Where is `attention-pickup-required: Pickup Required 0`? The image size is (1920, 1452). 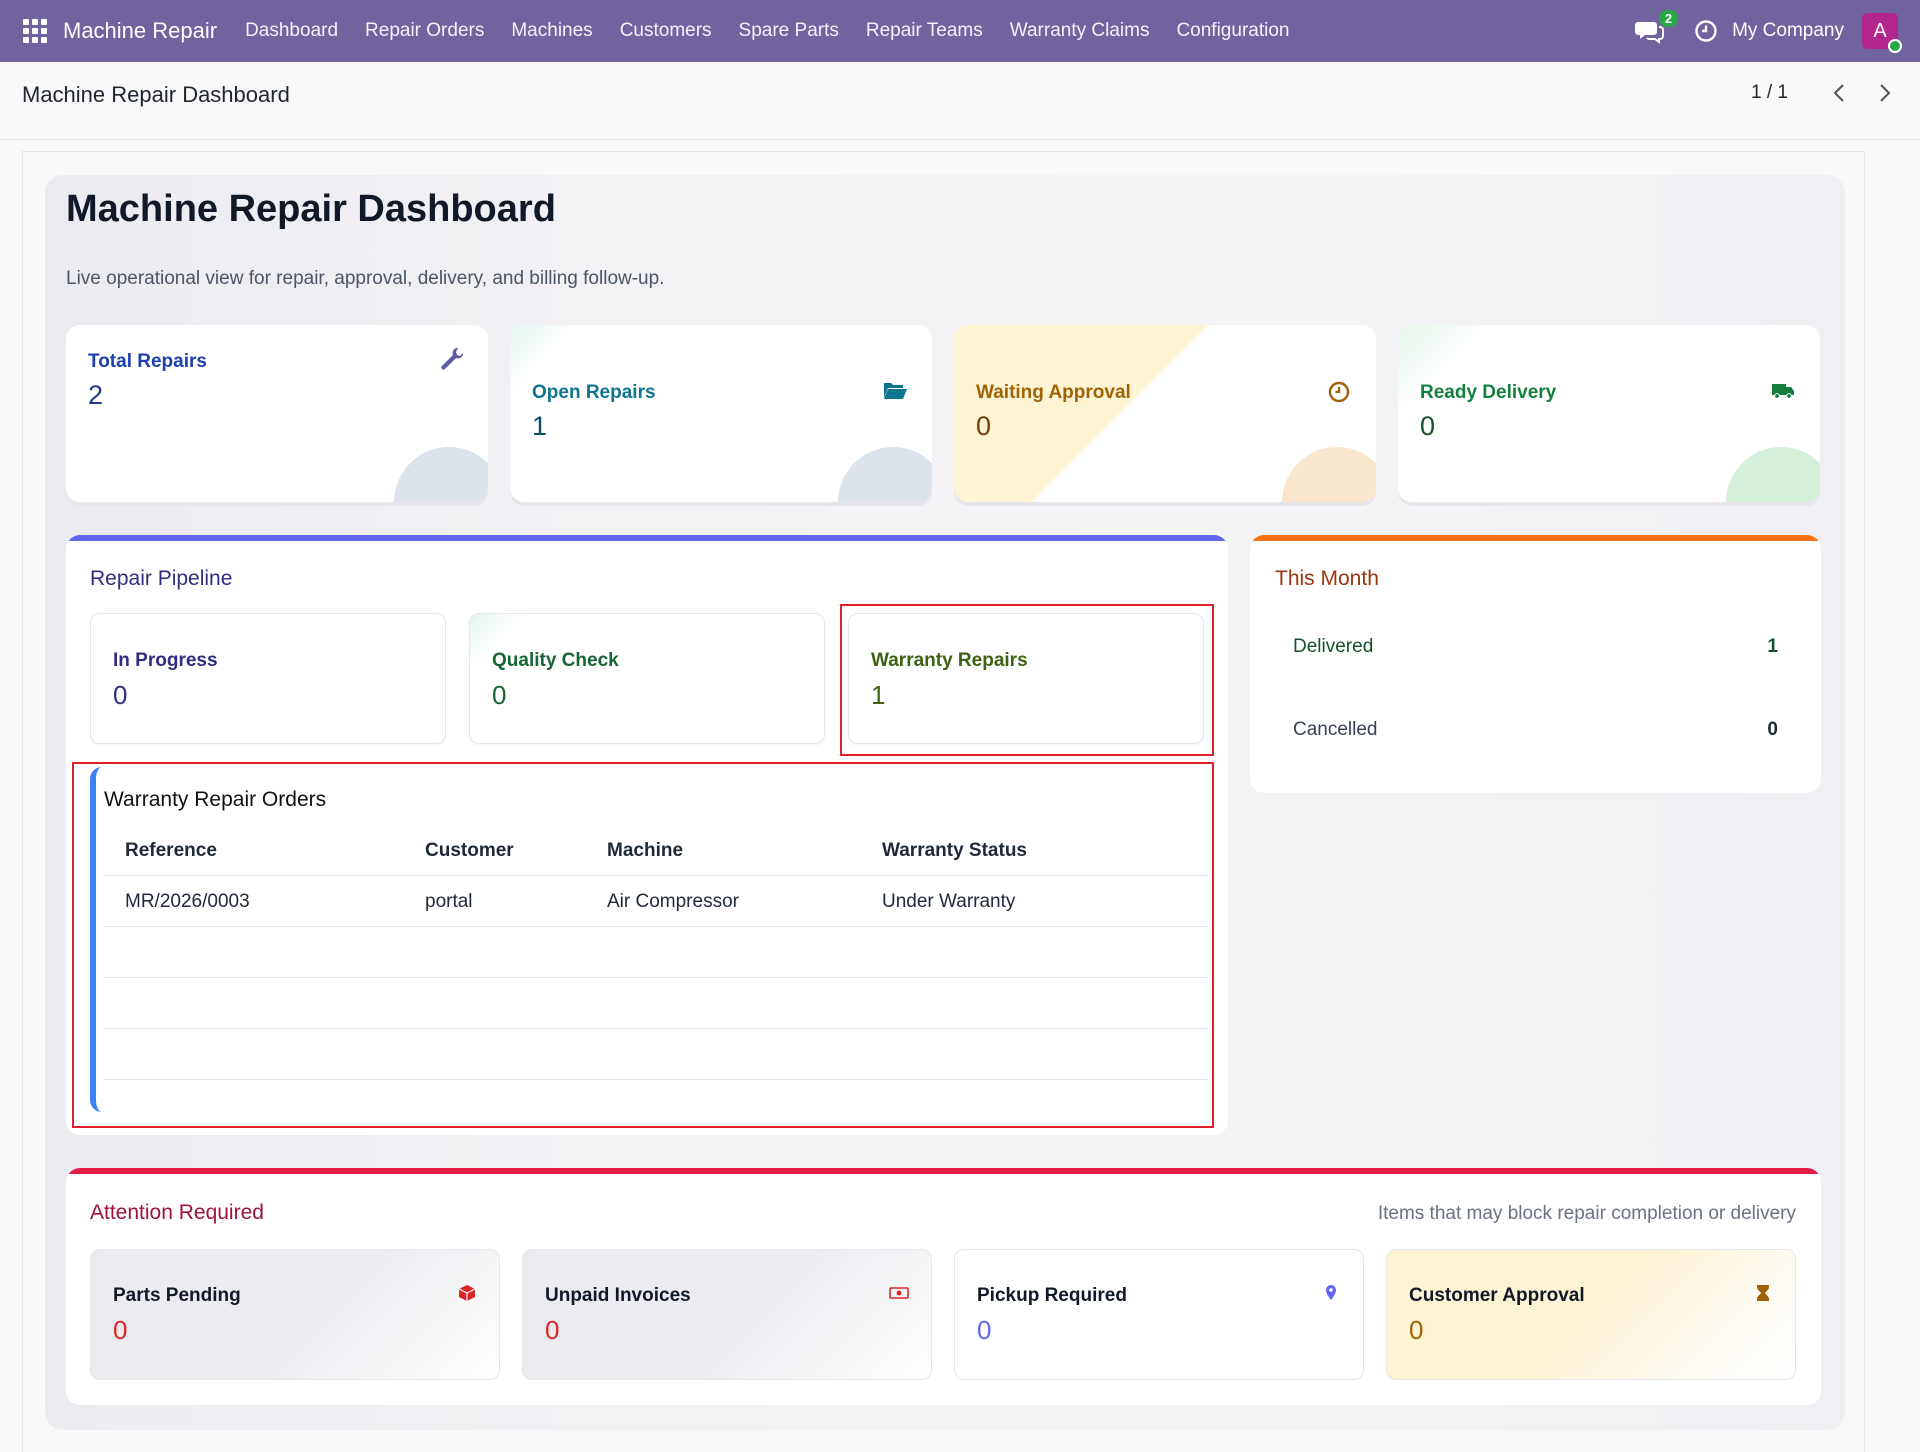
attention-pickup-required: Pickup Required 0 is located at coordinates (1159, 1314).